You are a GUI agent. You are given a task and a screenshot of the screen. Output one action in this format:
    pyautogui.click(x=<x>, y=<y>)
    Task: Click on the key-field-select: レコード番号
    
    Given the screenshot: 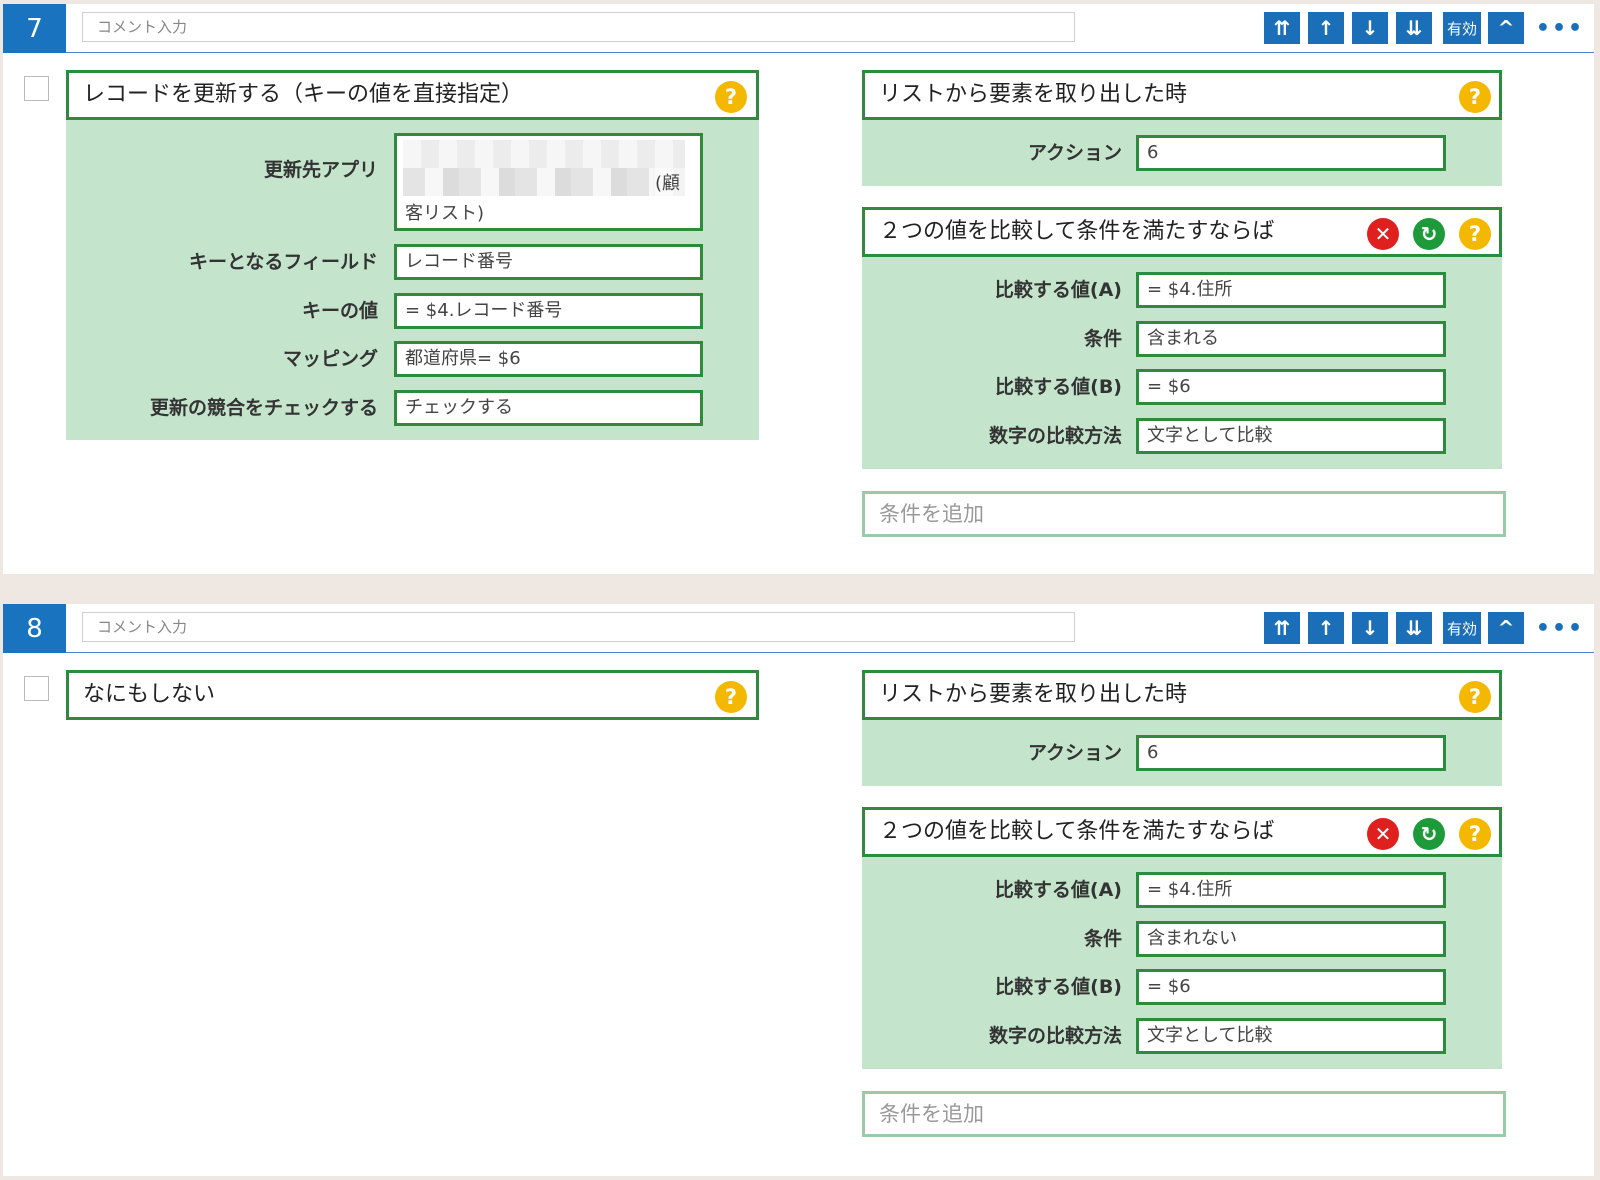 What is the action you would take?
    pyautogui.click(x=548, y=262)
    